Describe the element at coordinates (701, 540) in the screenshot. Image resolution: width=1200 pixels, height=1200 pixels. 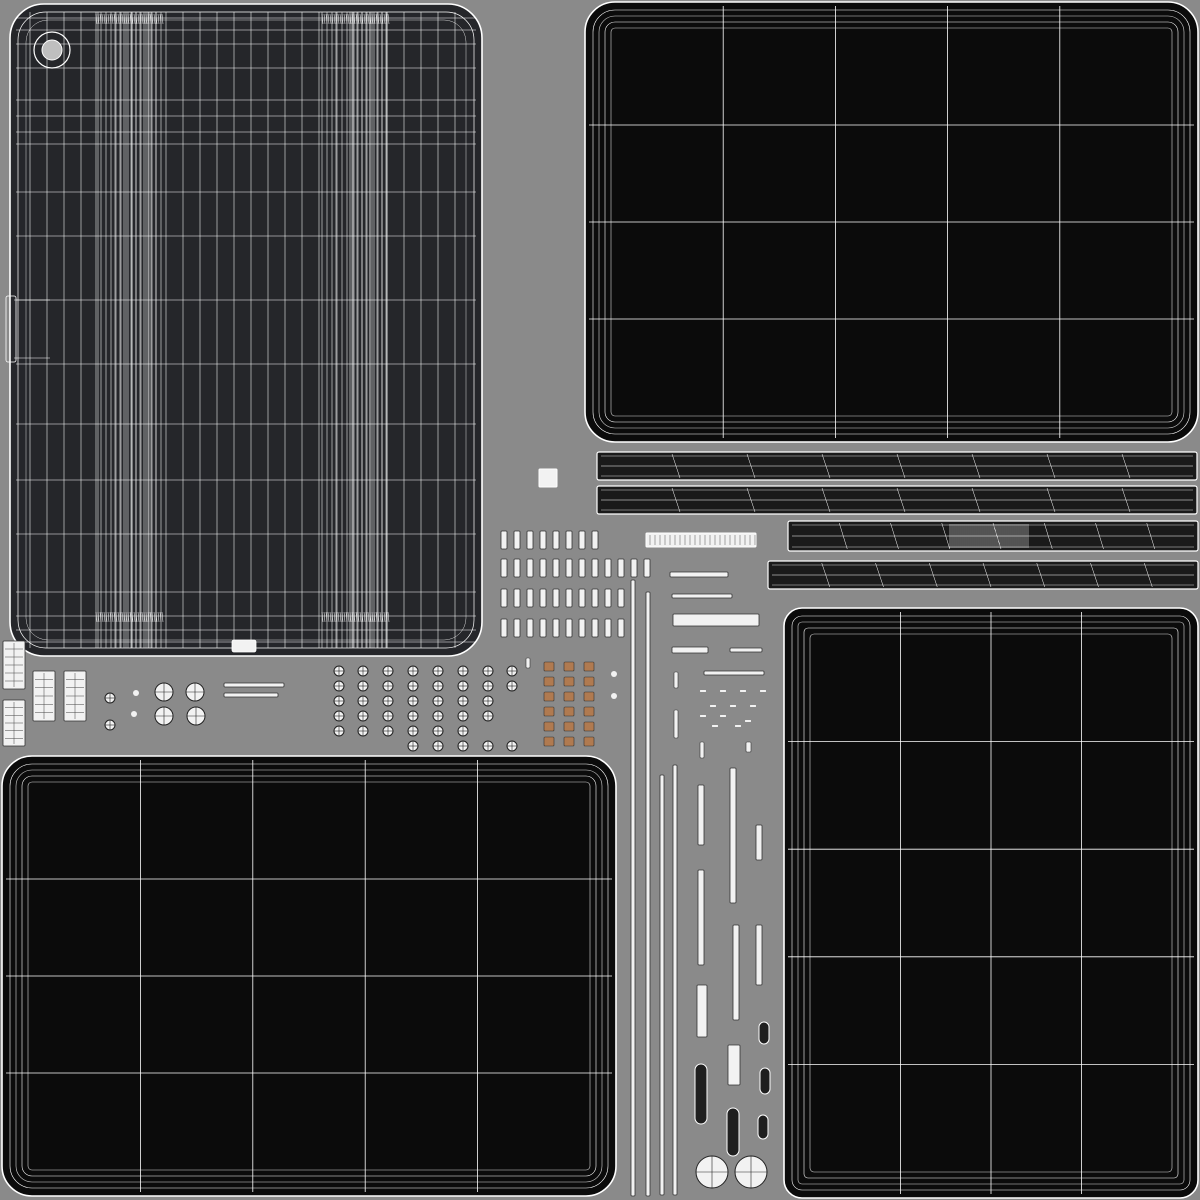
I see `header-bar-part` at that location.